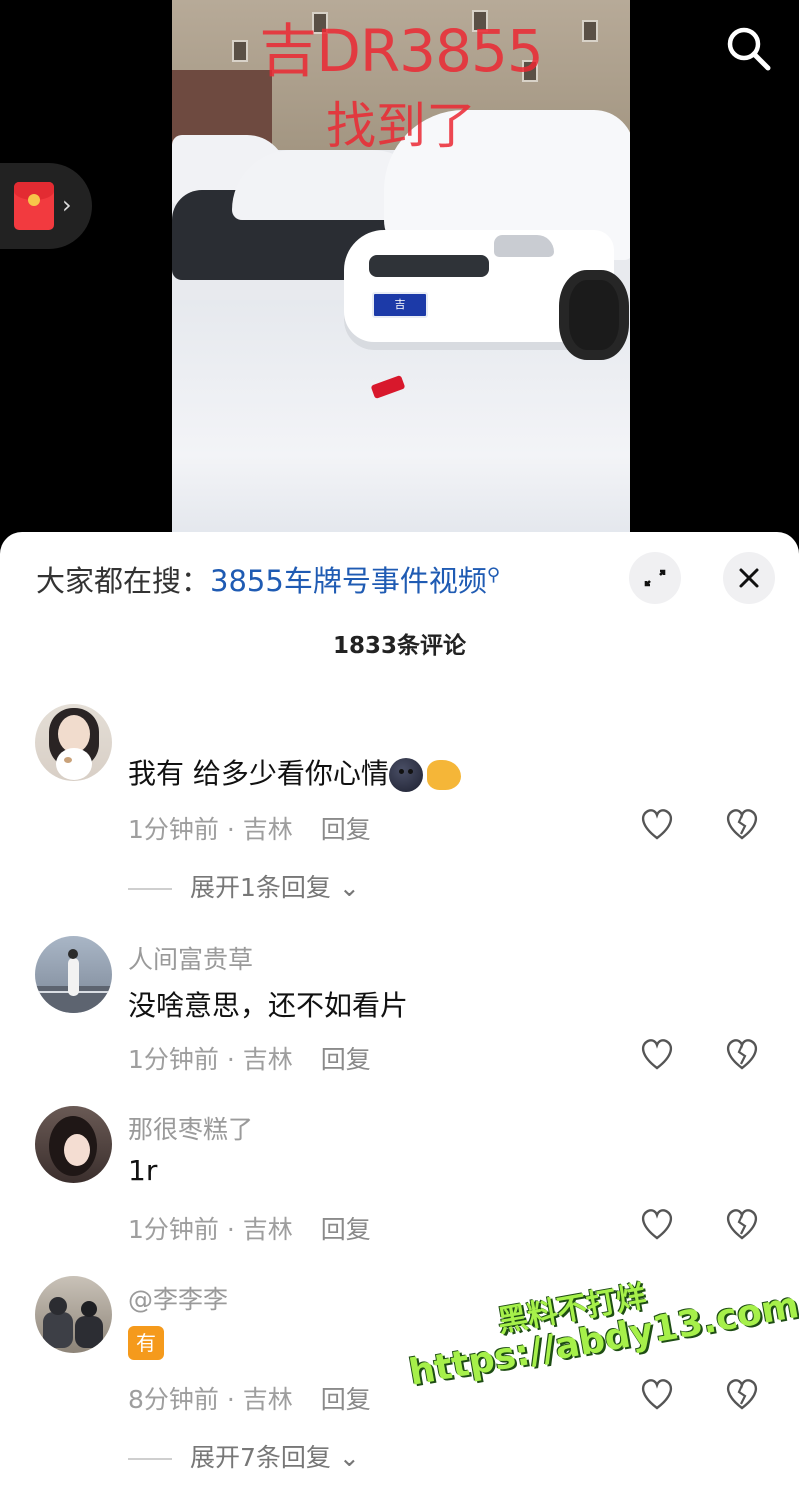  I want to click on comment-meta: 8分钟前 · 吉林 回复, so click(249, 1399).